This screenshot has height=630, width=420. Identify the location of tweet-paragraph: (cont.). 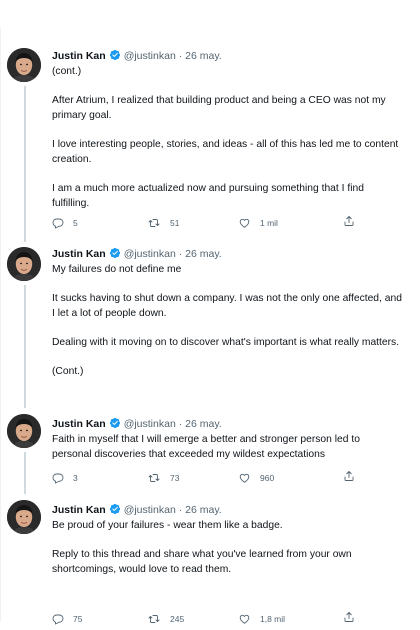
(67, 71).